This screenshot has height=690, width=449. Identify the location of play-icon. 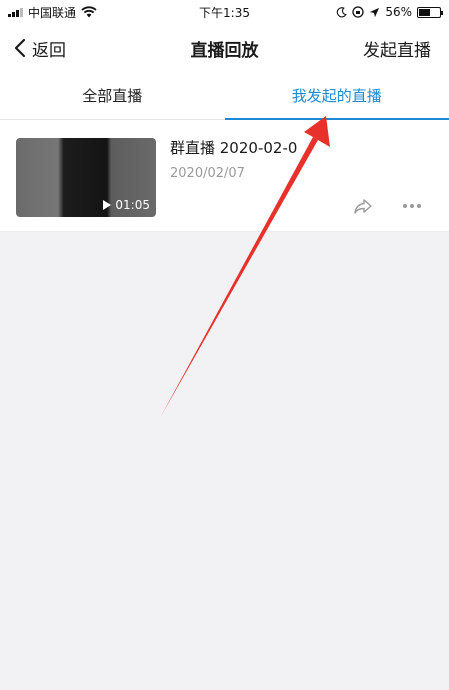
(107, 205).